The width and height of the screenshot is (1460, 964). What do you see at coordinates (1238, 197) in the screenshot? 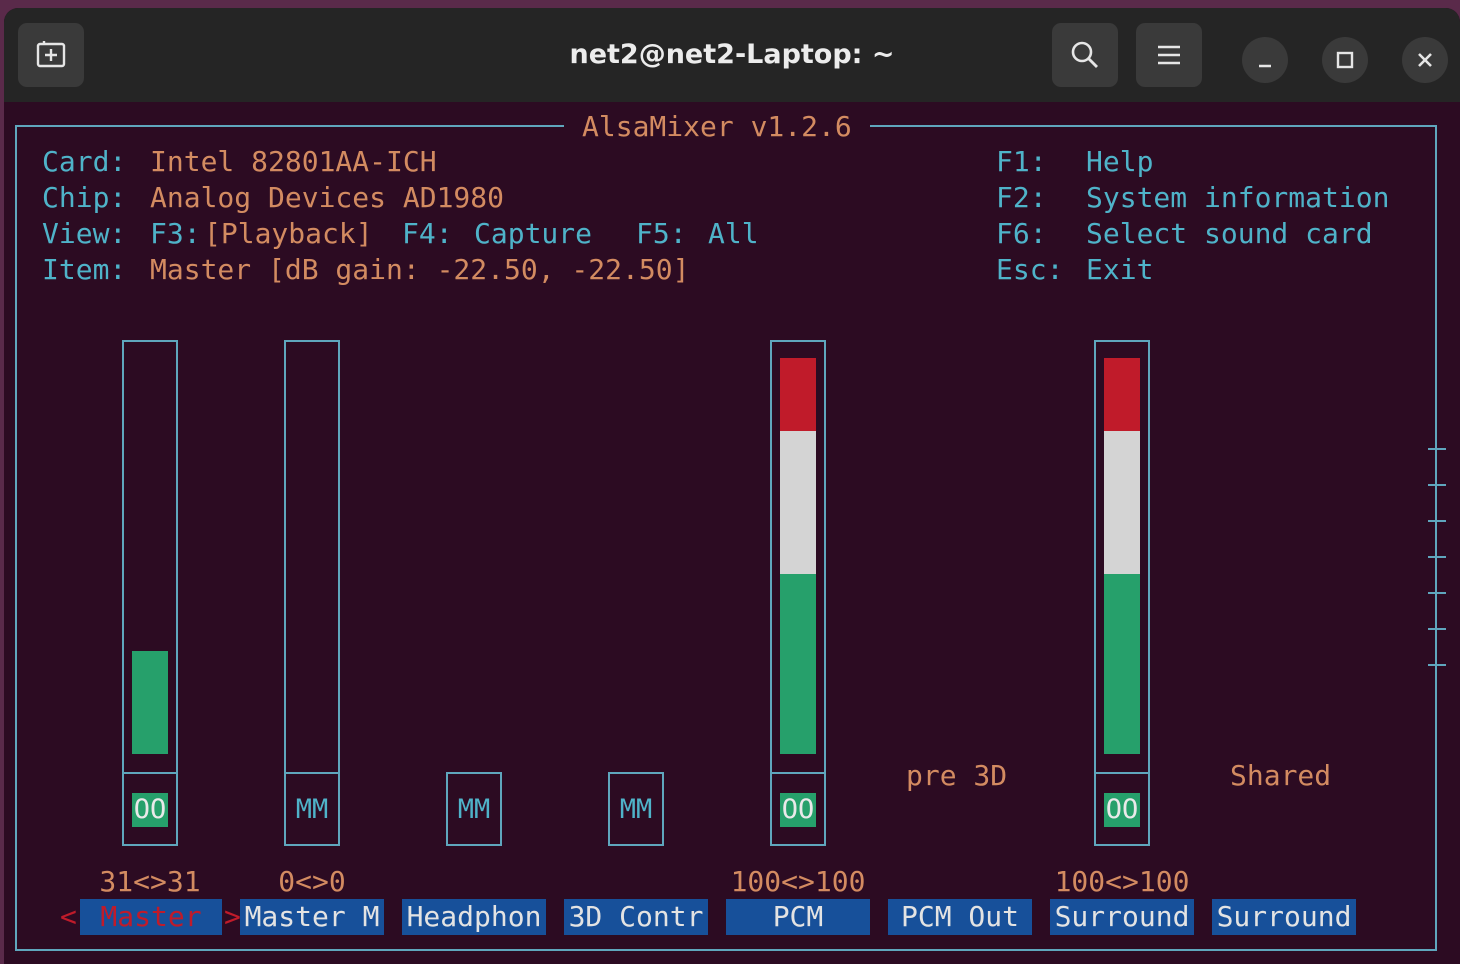
I see `help-f2-text: System information` at bounding box center [1238, 197].